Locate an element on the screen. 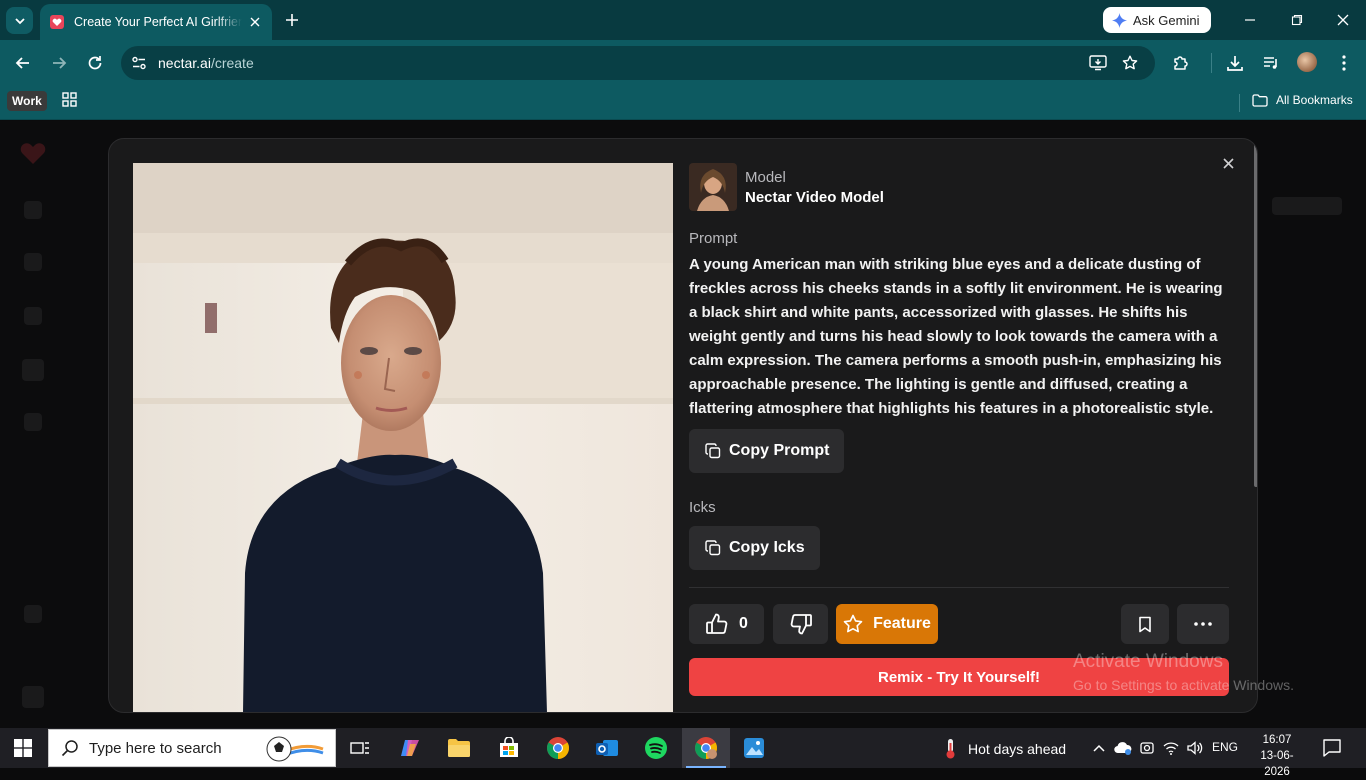 This screenshot has height=780, width=1366. file-explorer-app is located at coordinates (459, 748).